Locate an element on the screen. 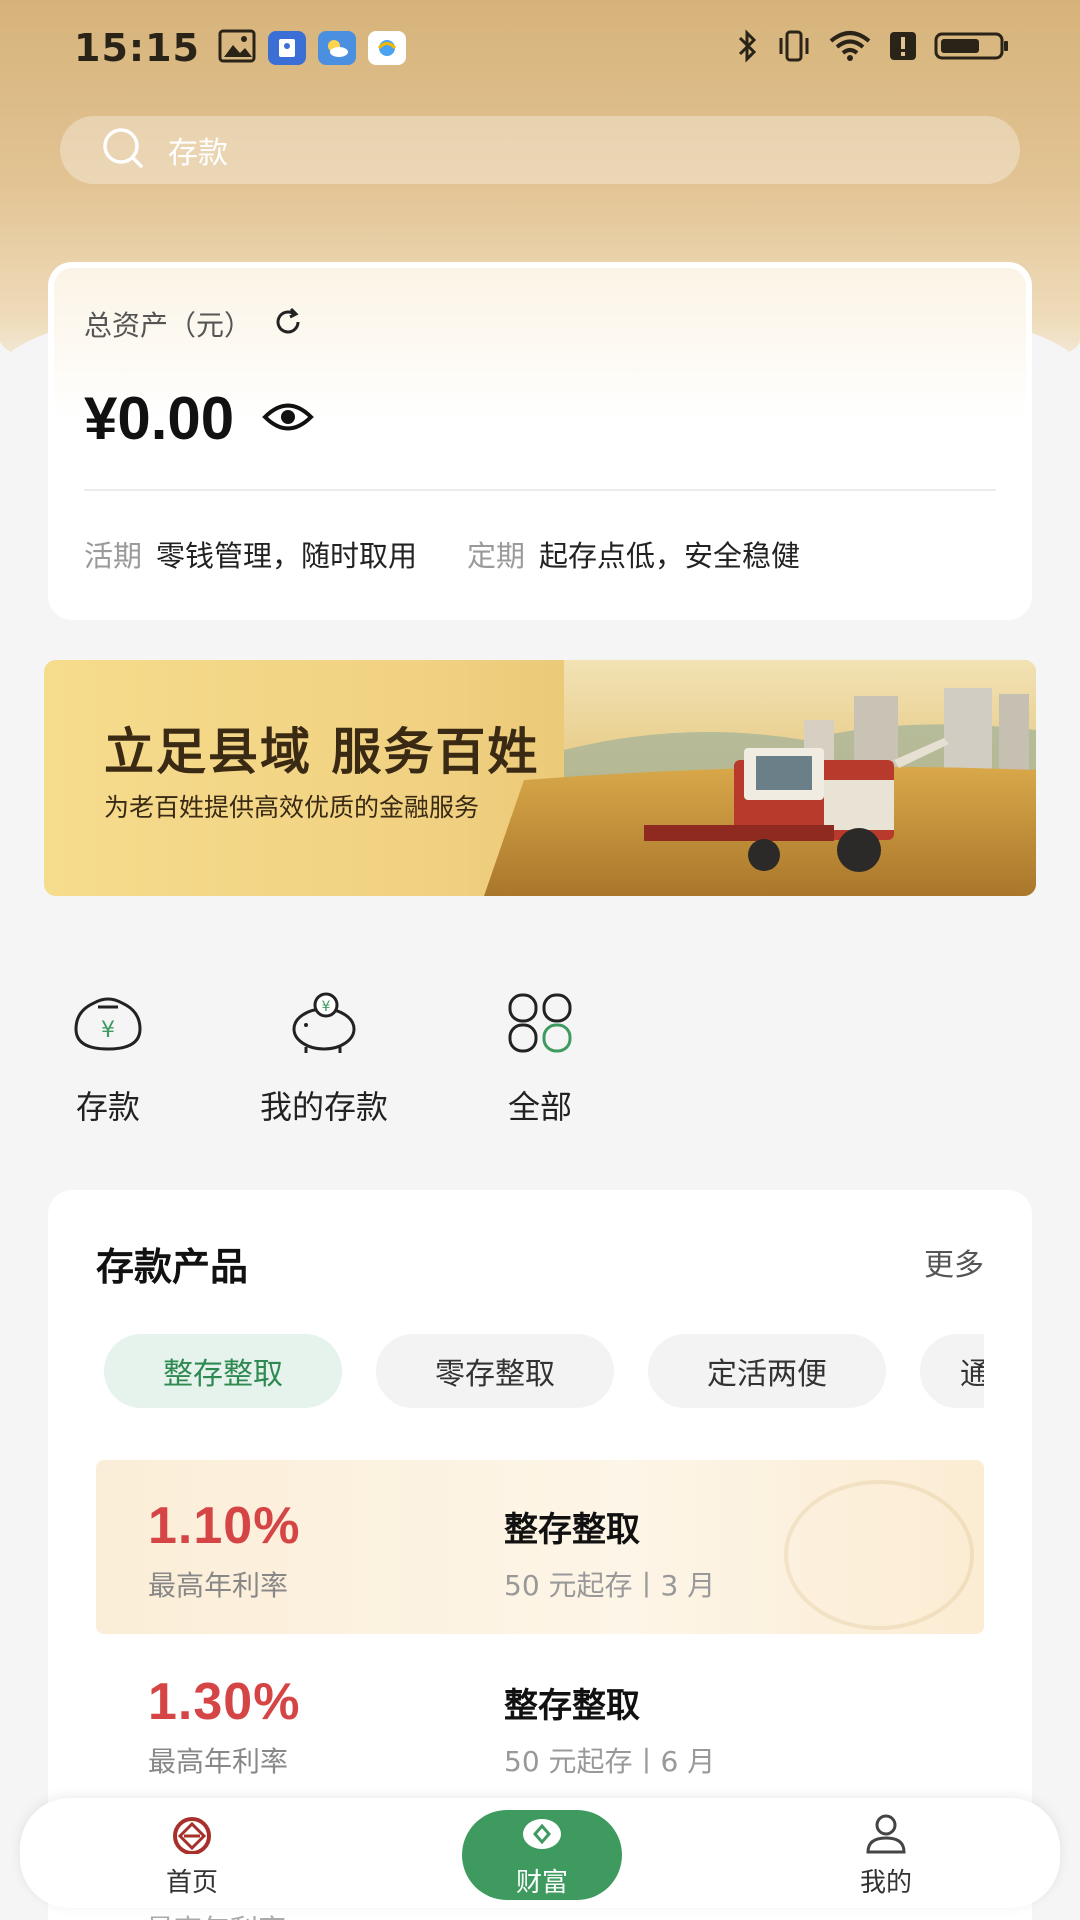 The height and width of the screenshot is (1920, 1080). grid-apps-icon is located at coordinates (540, 1023).